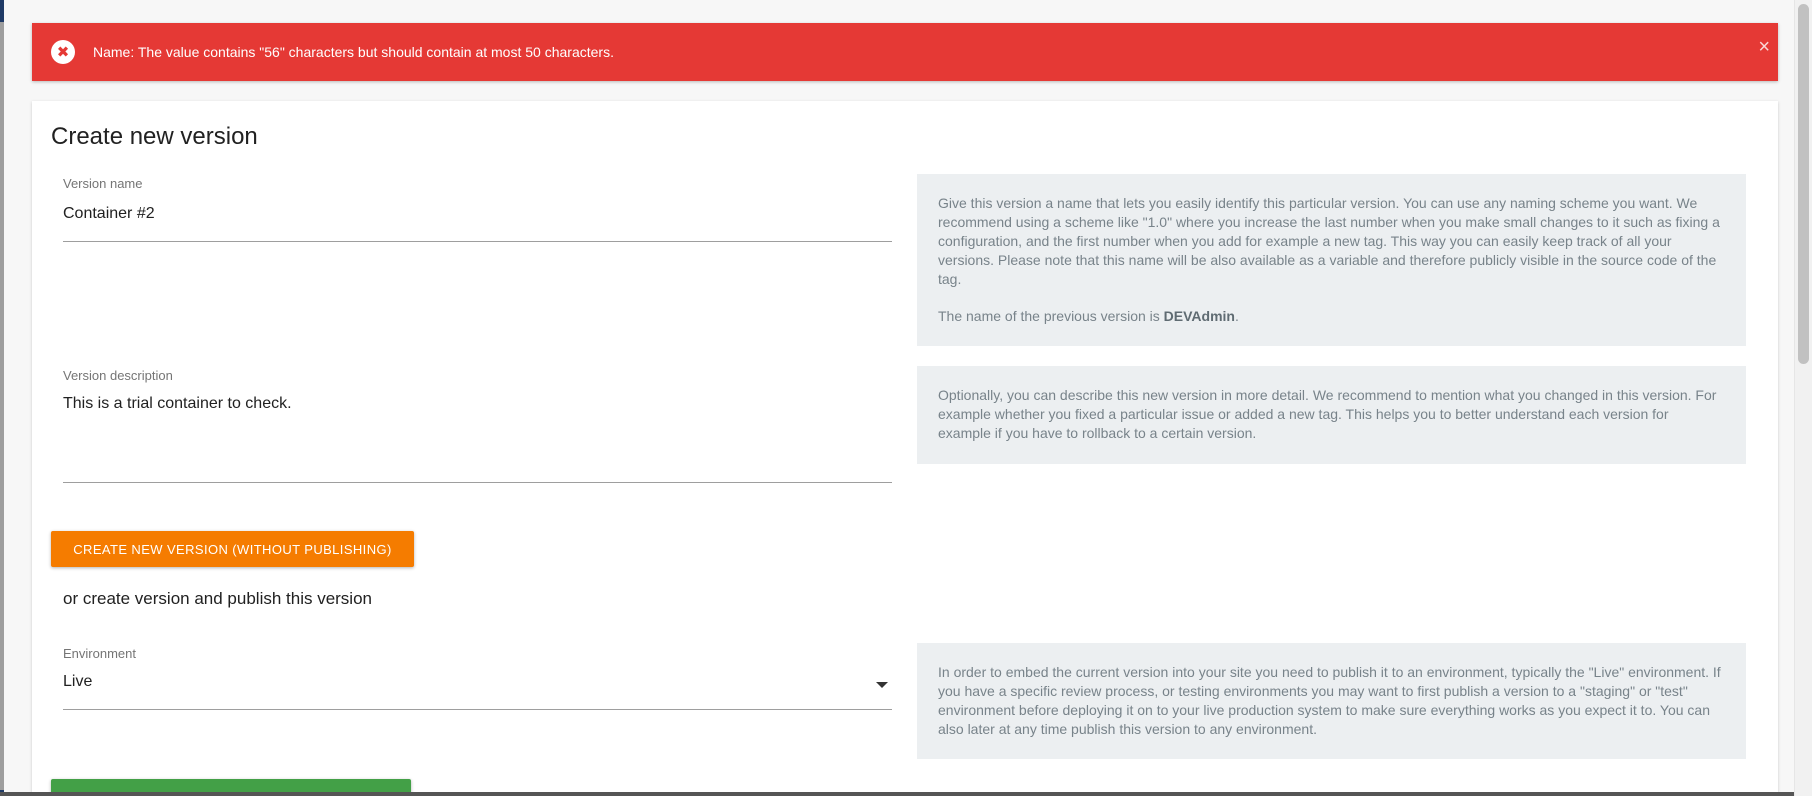 The height and width of the screenshot is (796, 1812). What do you see at coordinates (477, 241) in the screenshot?
I see `version-name-underline` at bounding box center [477, 241].